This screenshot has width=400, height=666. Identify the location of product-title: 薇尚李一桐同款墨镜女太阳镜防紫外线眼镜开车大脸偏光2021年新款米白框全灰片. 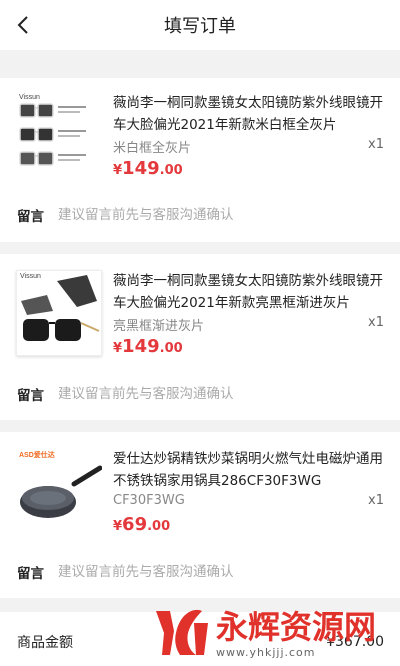
(248, 114).